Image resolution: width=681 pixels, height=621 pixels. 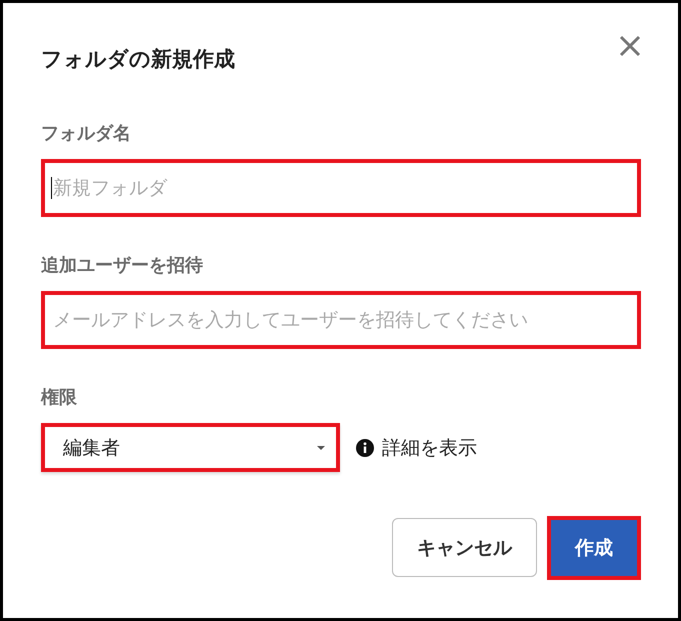 What do you see at coordinates (341, 188) in the screenshot?
I see `input-field: 新規フォルダ` at bounding box center [341, 188].